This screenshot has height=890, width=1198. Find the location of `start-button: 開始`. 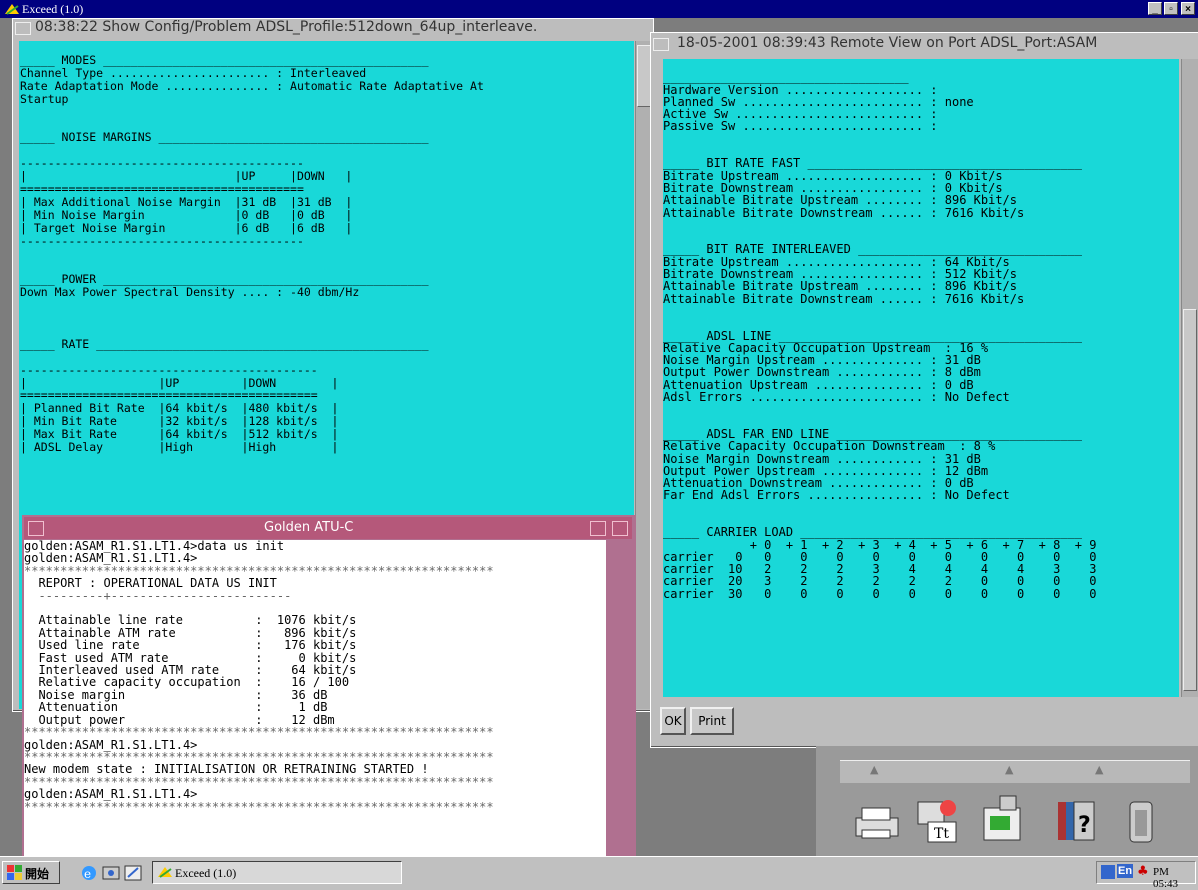

start-button: 開始 is located at coordinates (31, 872).